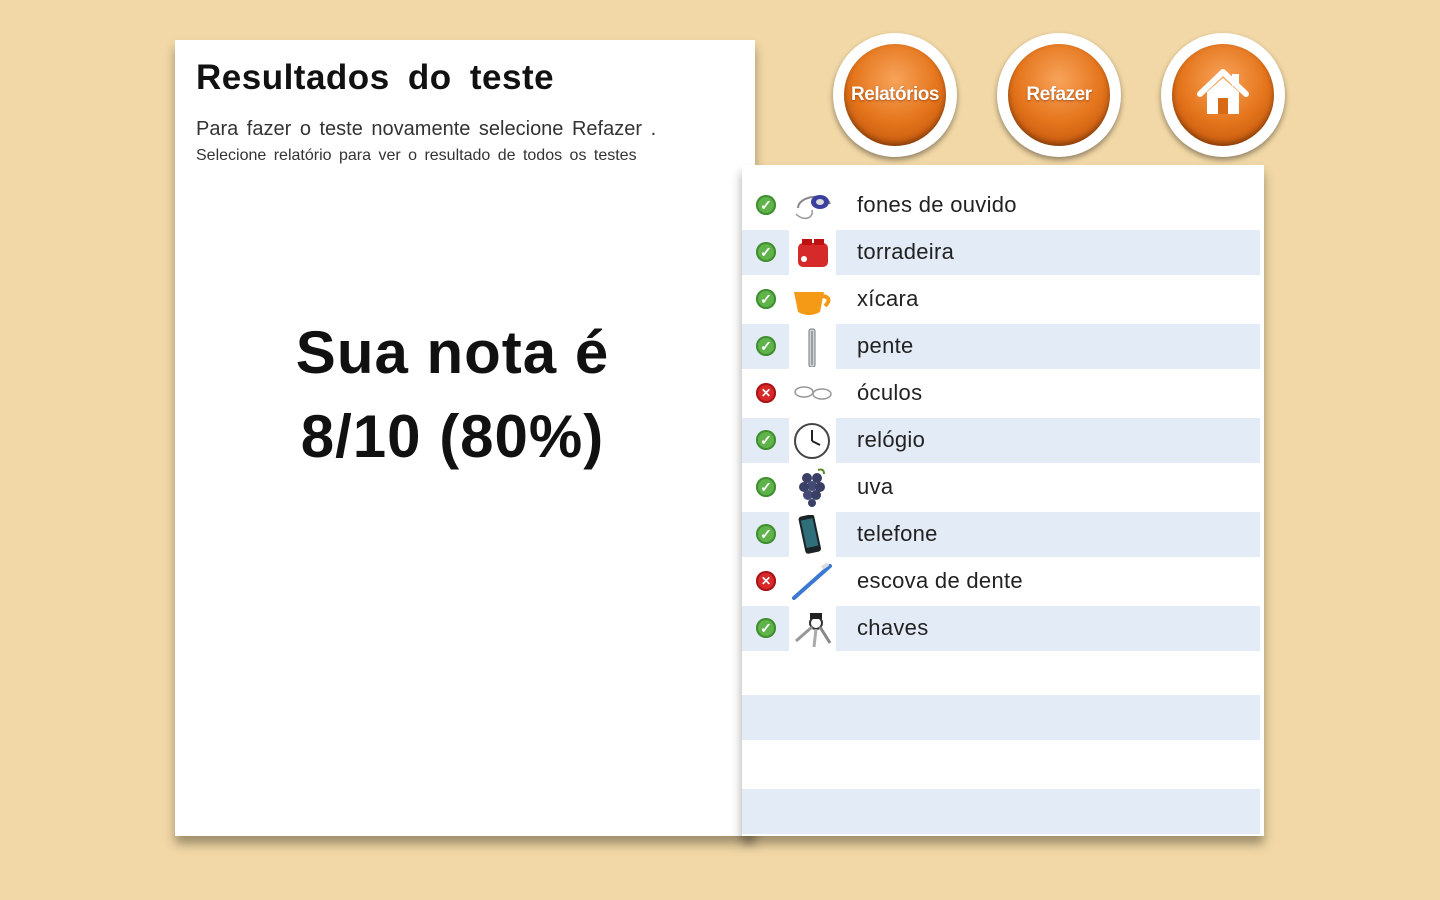 The image size is (1440, 900). What do you see at coordinates (812, 303) in the screenshot?
I see `cup-icon` at bounding box center [812, 303].